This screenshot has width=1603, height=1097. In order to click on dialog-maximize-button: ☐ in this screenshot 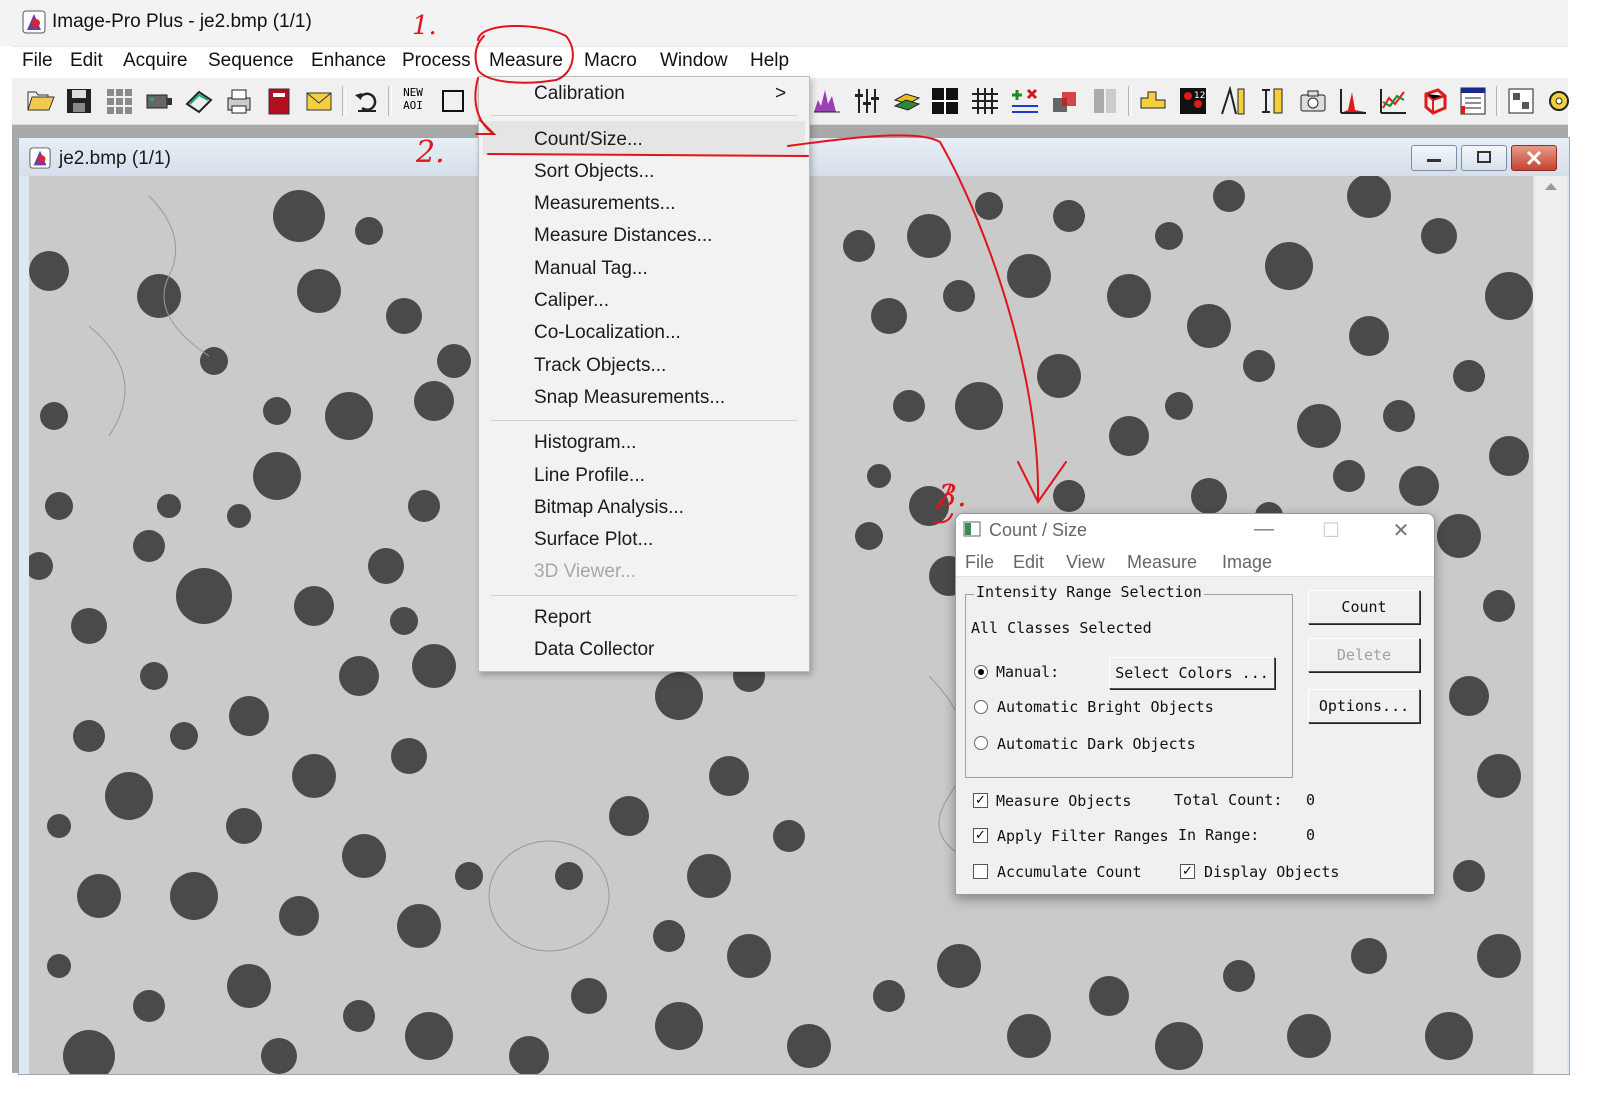, I will do `click(1331, 531)`.